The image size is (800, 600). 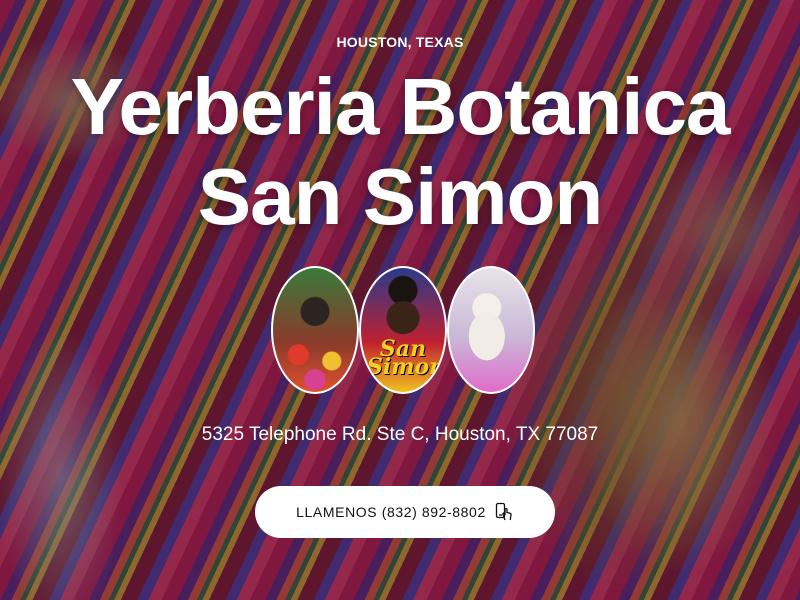 I want to click on photo-gallery: San Simon, so click(x=404, y=331).